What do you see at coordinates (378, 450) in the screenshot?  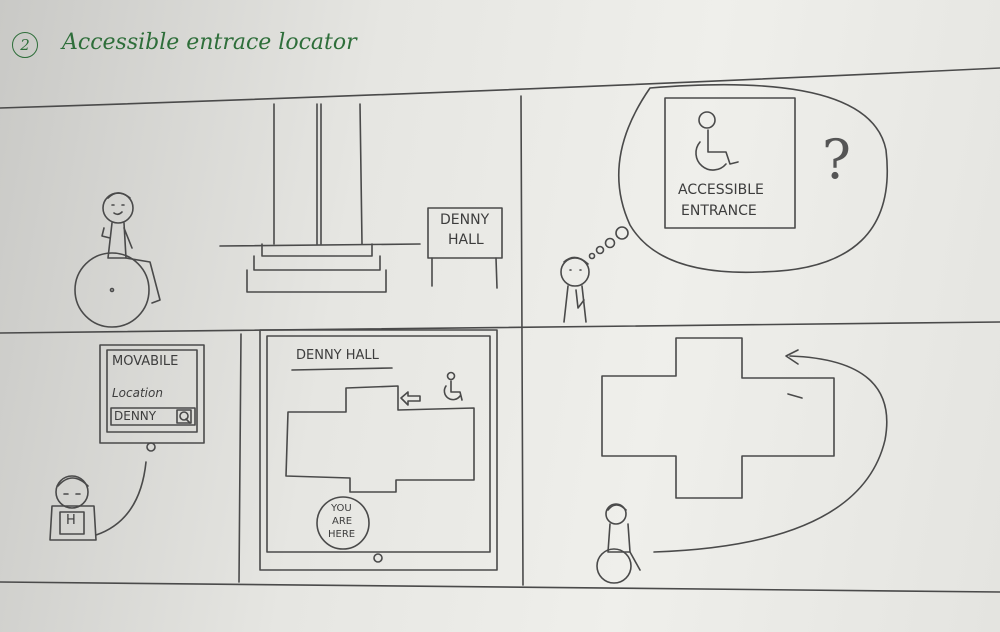 I see `map-screen` at bounding box center [378, 450].